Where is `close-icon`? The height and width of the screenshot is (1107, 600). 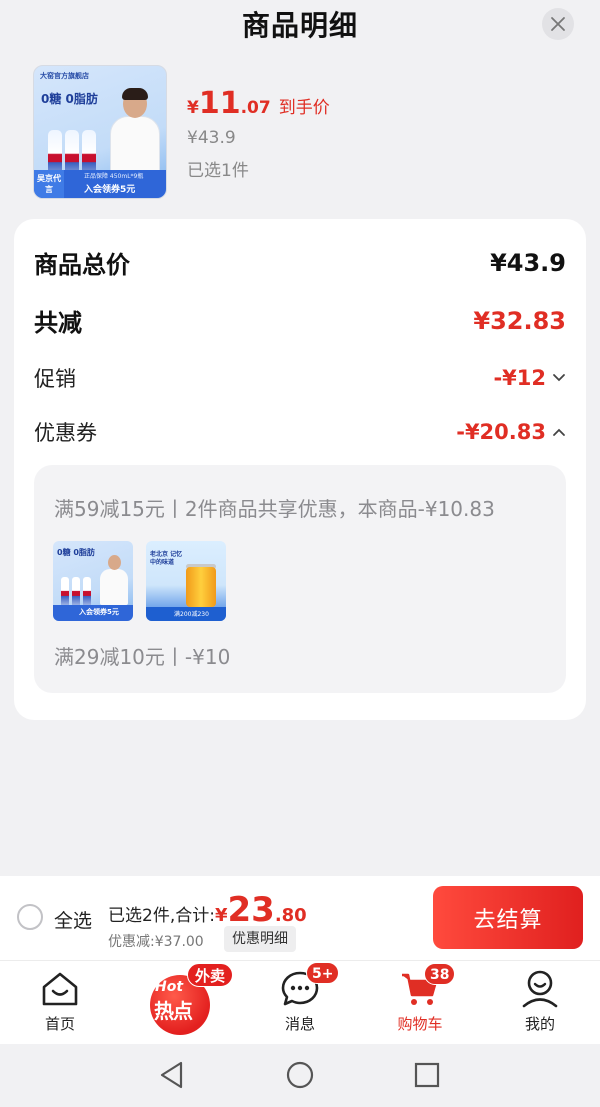
close-icon is located at coordinates (558, 24).